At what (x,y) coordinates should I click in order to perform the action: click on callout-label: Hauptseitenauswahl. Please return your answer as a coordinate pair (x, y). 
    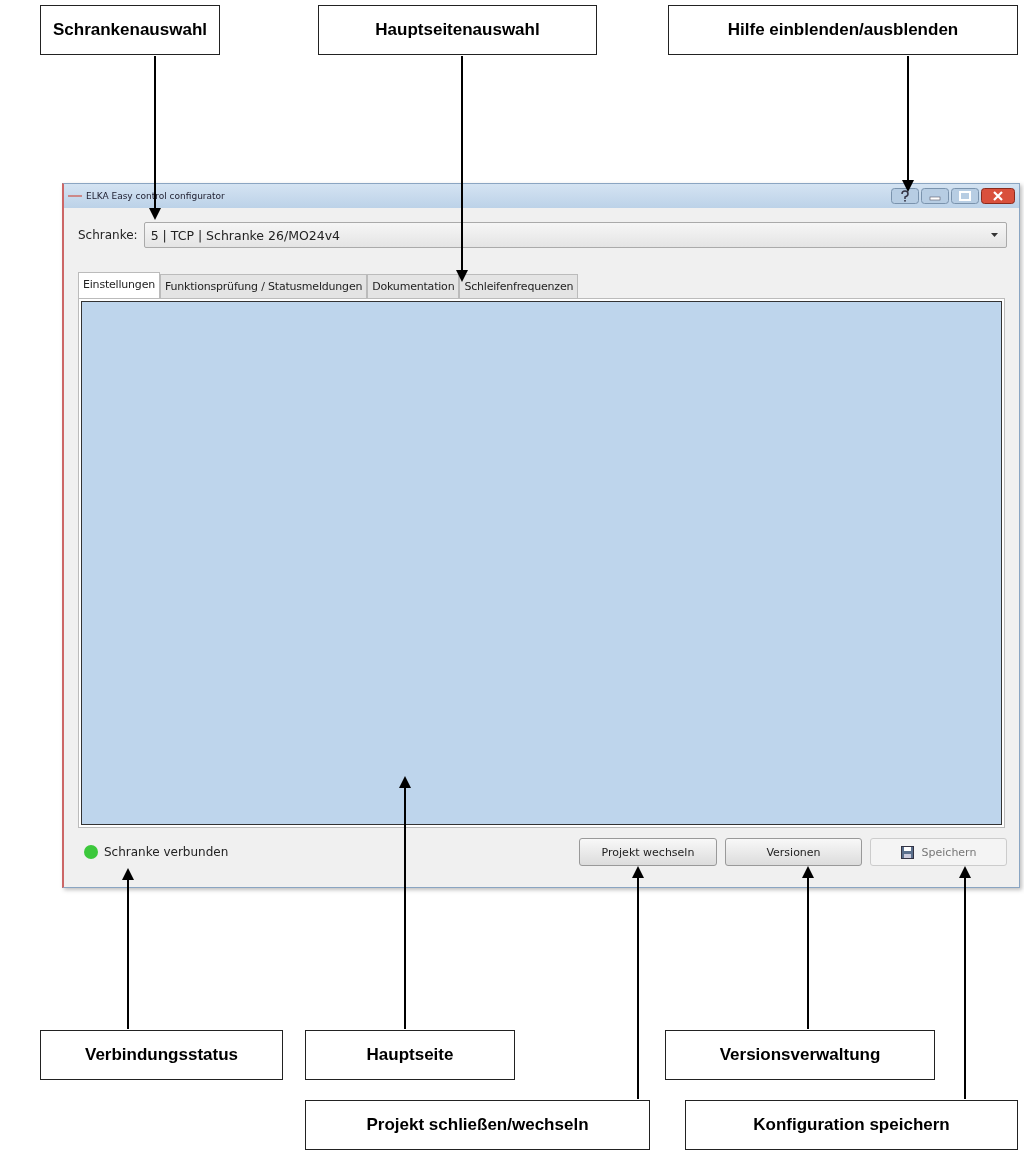
    Looking at the image, I should click on (457, 30).